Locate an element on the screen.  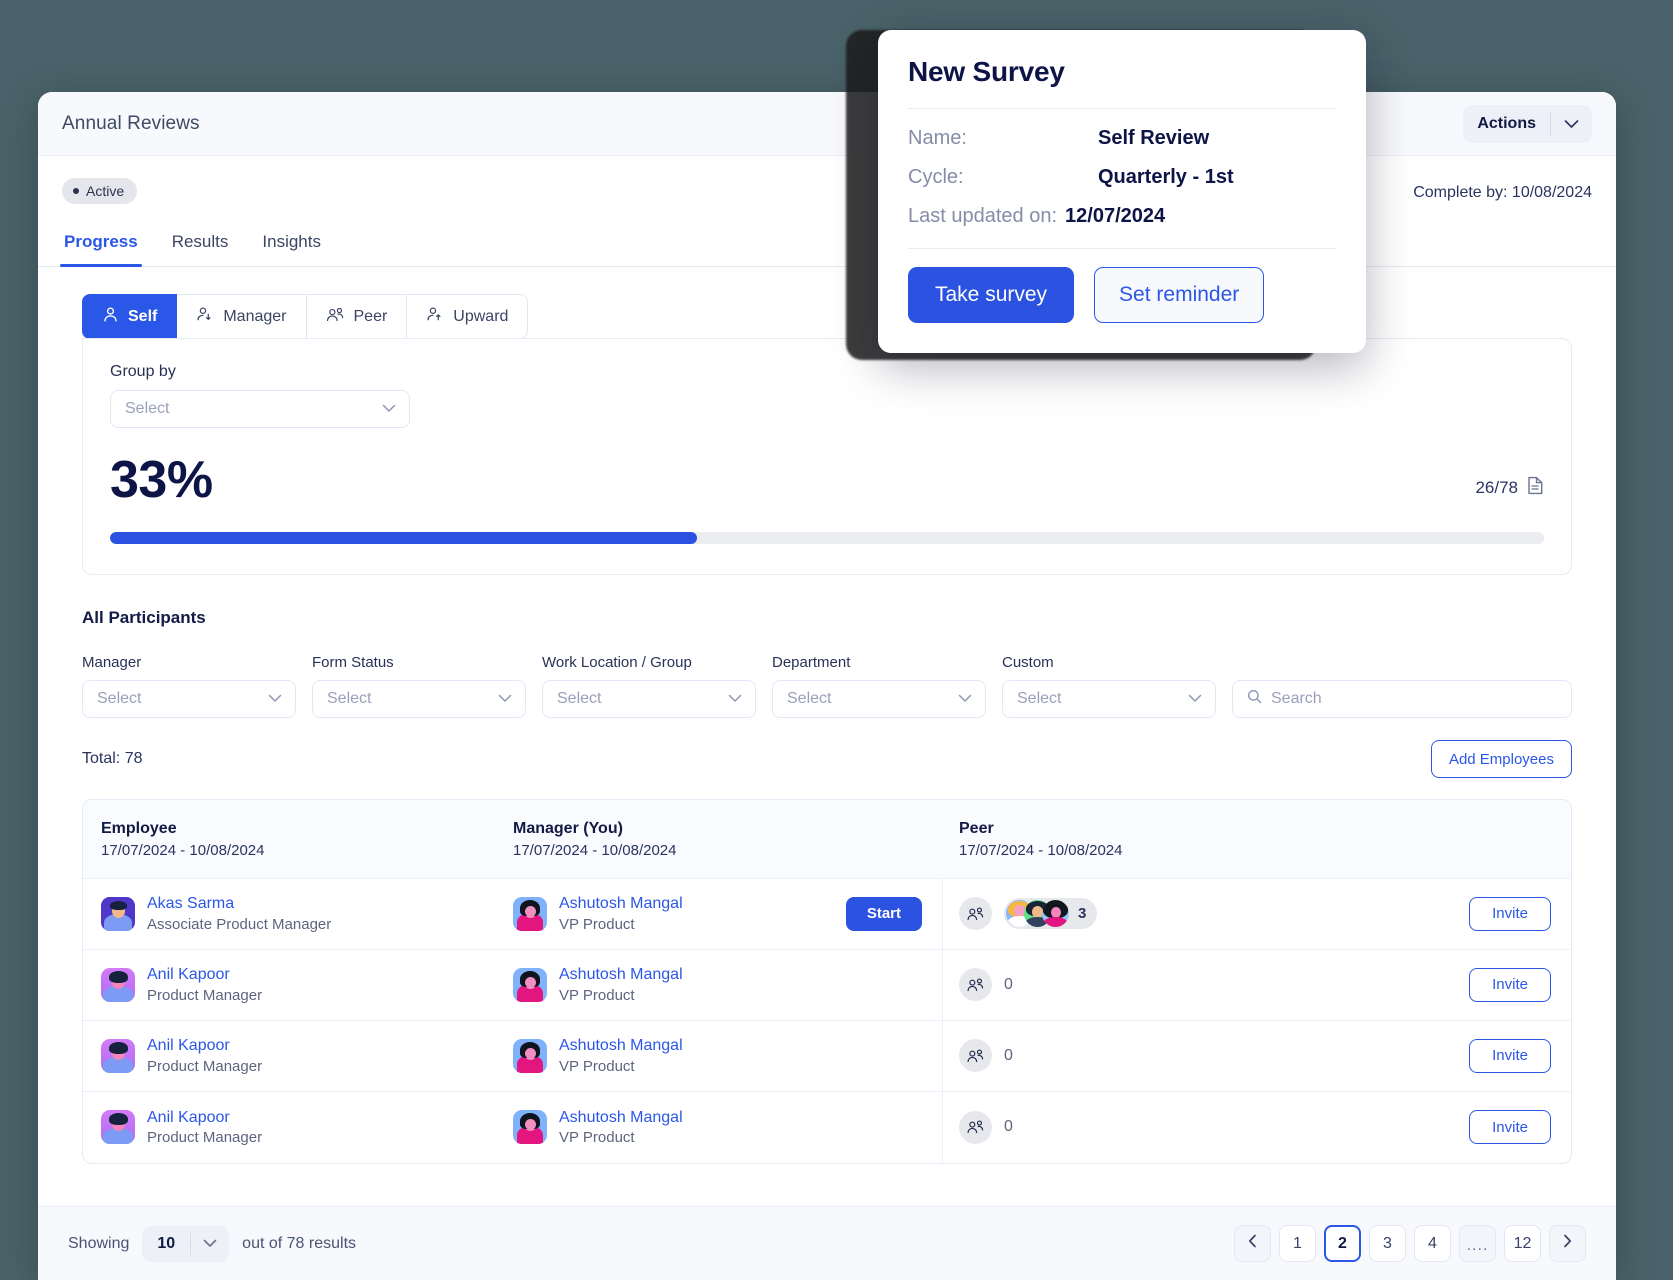
filter-work-location-value: Select is located at coordinates (579, 698).